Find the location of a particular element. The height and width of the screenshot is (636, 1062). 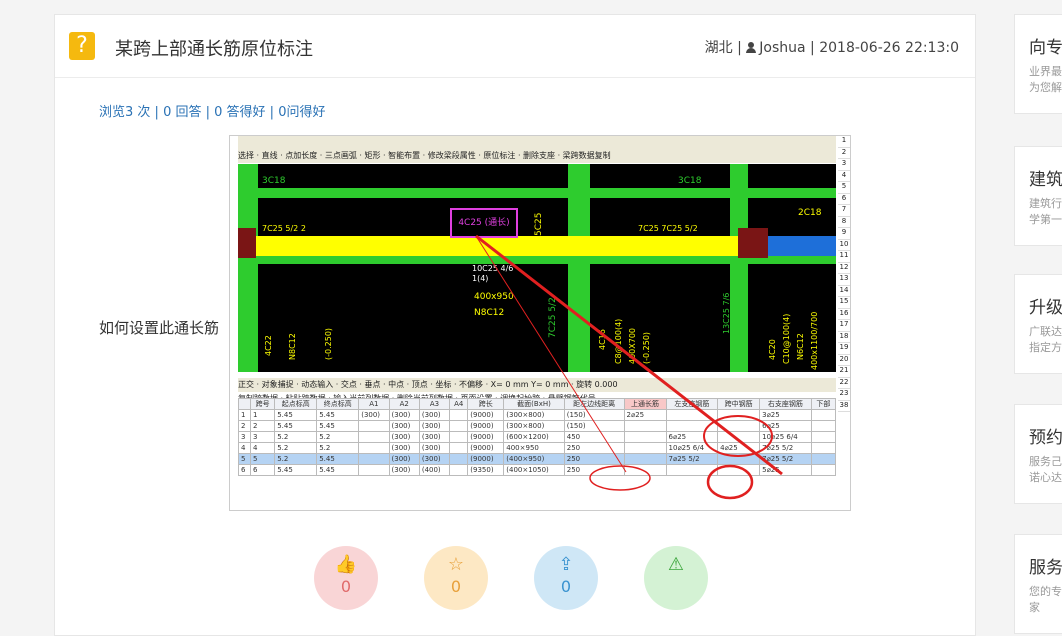

sidebar-card-title: 服务 is located at coordinates (1045, 568).